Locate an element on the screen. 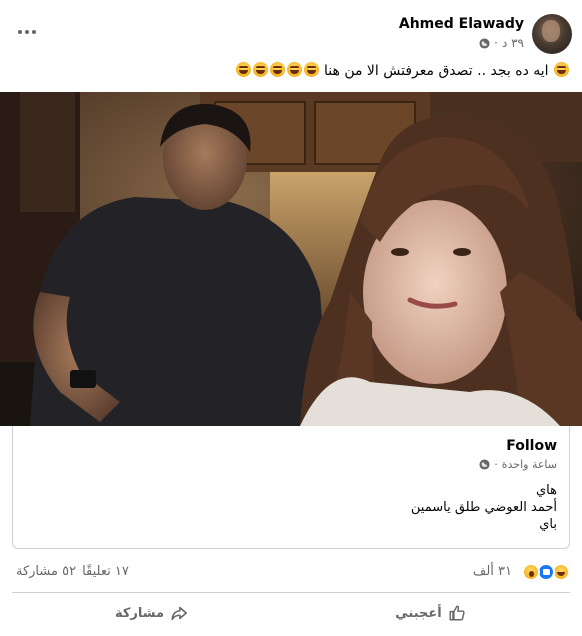  shared-line: هاي is located at coordinates (546, 490).